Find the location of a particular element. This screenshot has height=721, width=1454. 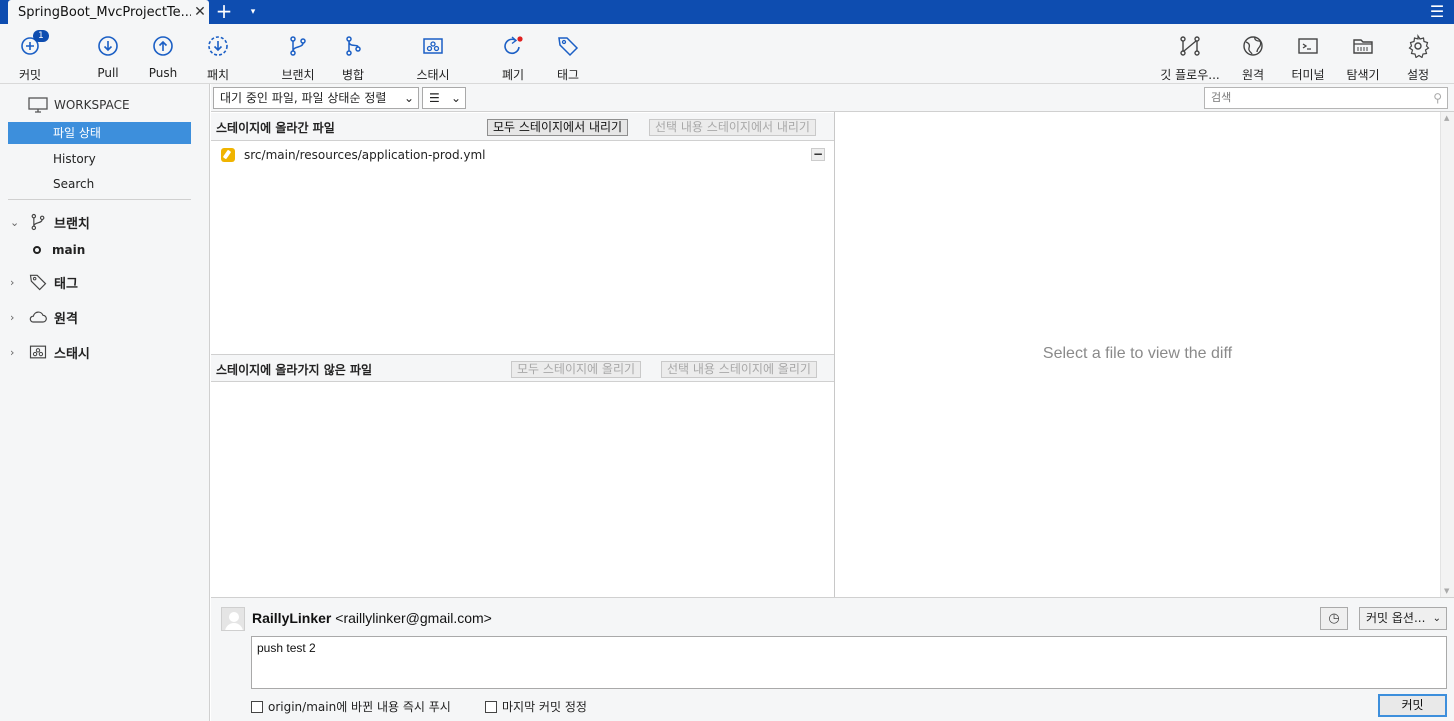

commit-message-input: push test 2 is located at coordinates (849, 662).